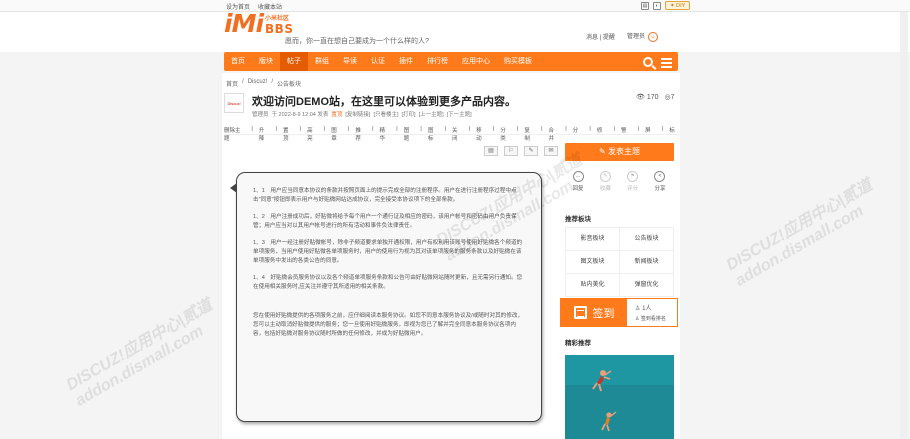  Describe the element at coordinates (578, 134) in the screenshot. I see `mod-tool: 分割` at that location.